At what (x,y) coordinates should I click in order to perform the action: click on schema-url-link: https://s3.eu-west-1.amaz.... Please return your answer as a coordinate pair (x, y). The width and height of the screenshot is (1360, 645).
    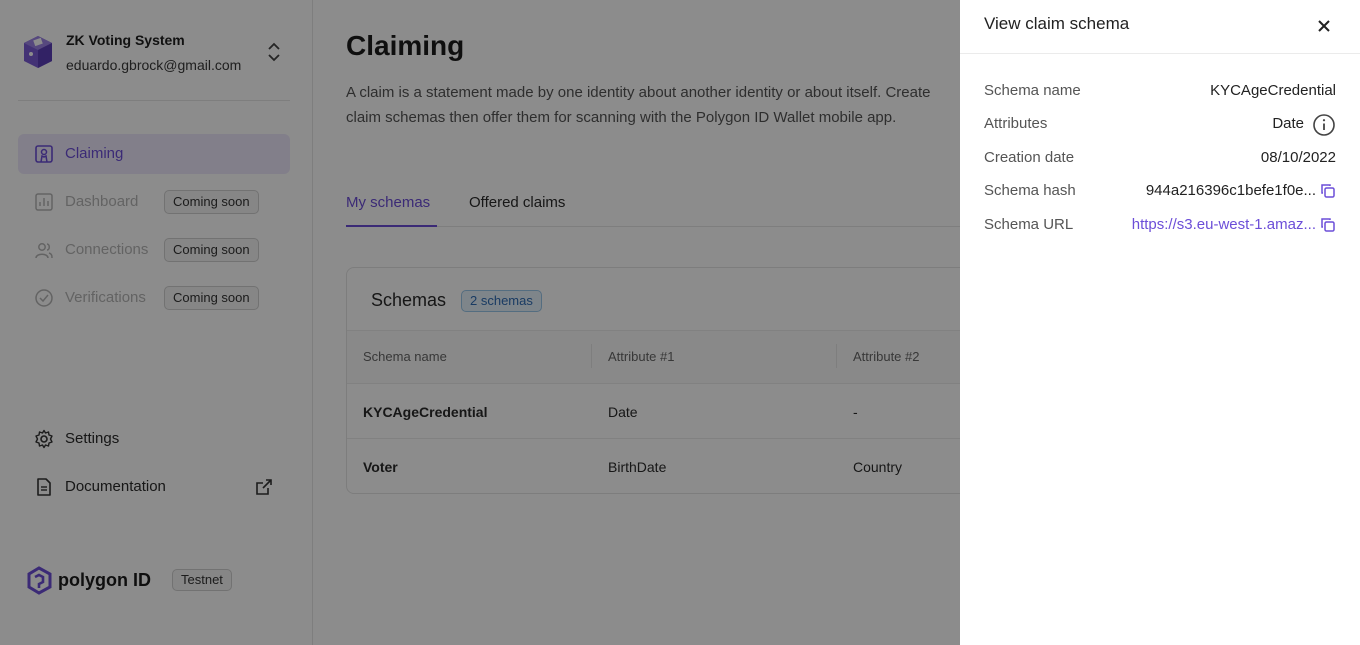
    Looking at the image, I should click on (1224, 224).